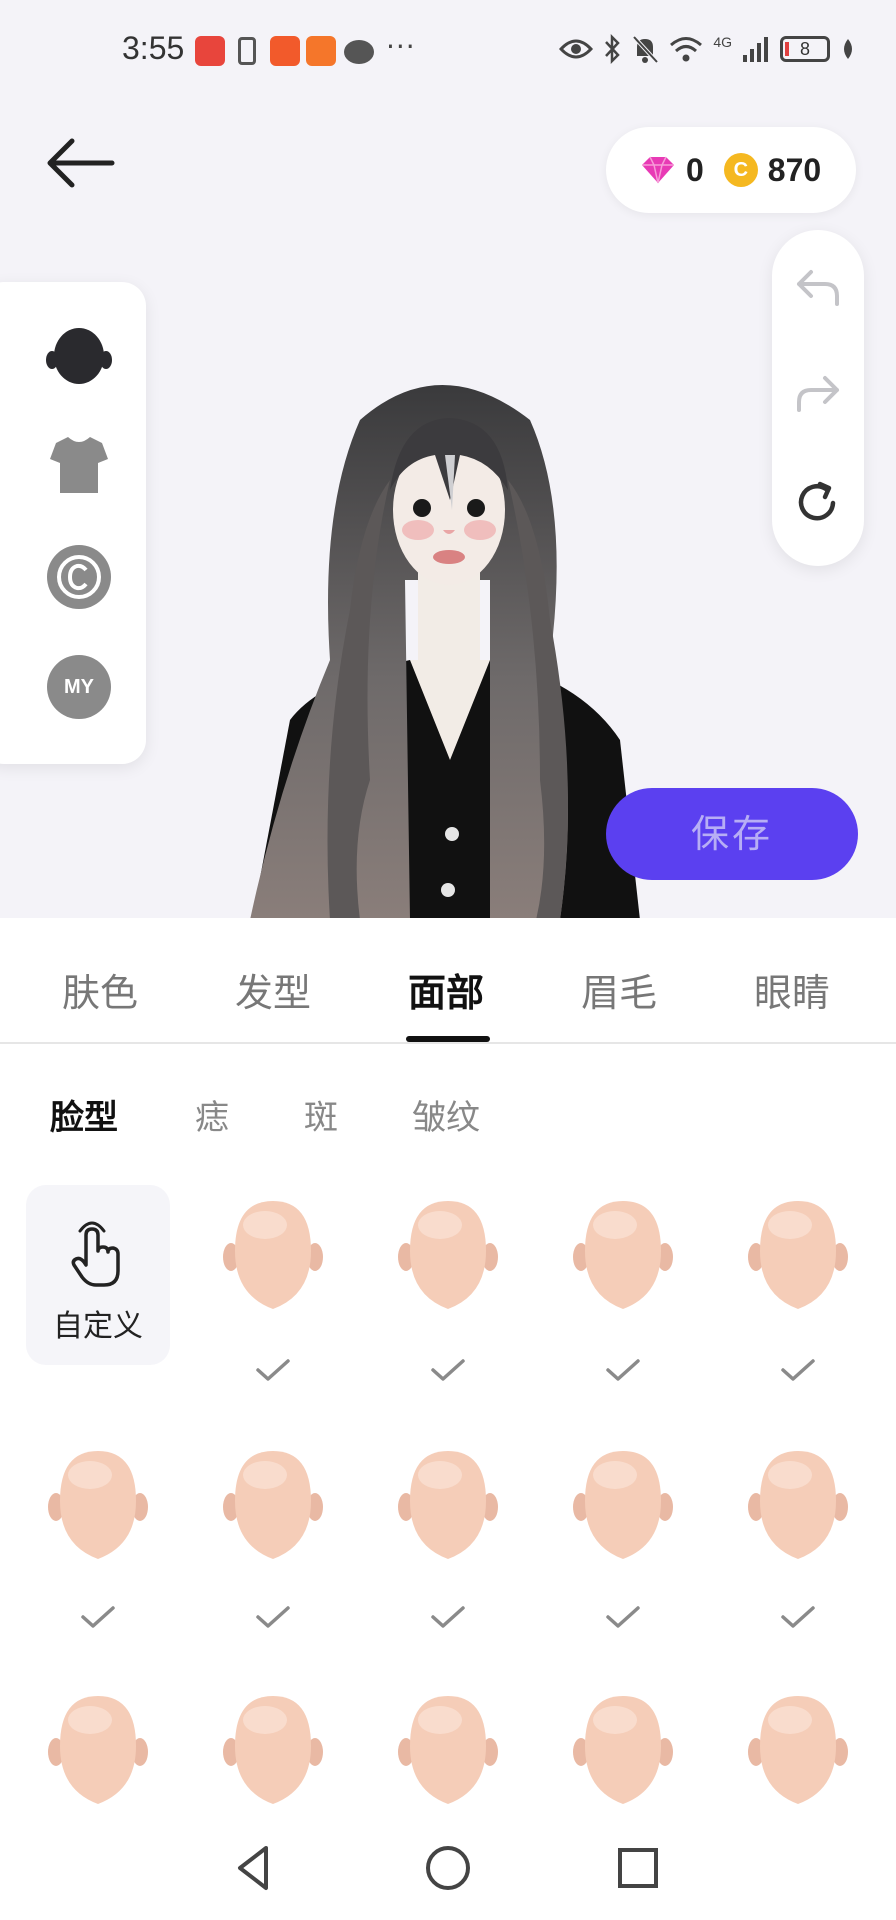 The width and height of the screenshot is (896, 1920). What do you see at coordinates (445, 651) in the screenshot?
I see `avatar-character` at bounding box center [445, 651].